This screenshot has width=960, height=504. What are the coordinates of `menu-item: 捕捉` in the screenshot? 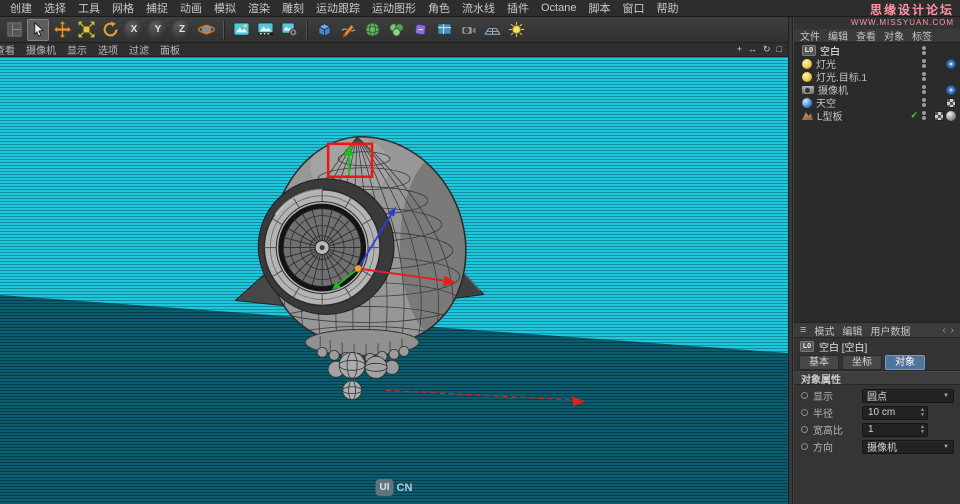 It's located at (157, 8).